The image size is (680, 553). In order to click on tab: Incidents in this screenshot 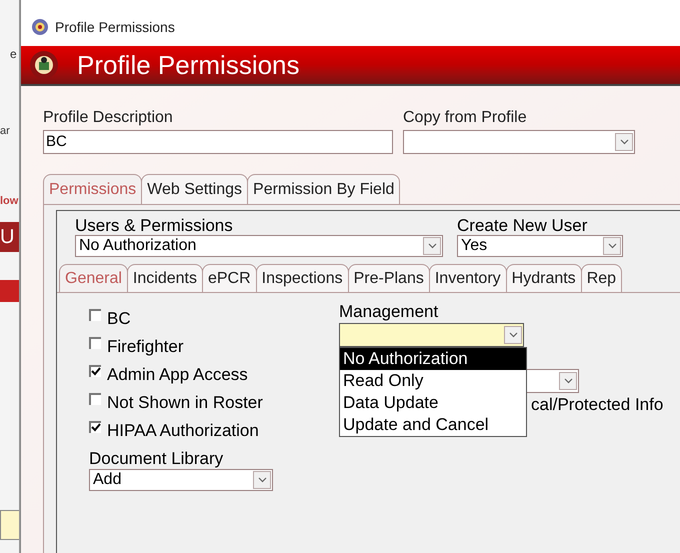, I will do `click(164, 278)`.